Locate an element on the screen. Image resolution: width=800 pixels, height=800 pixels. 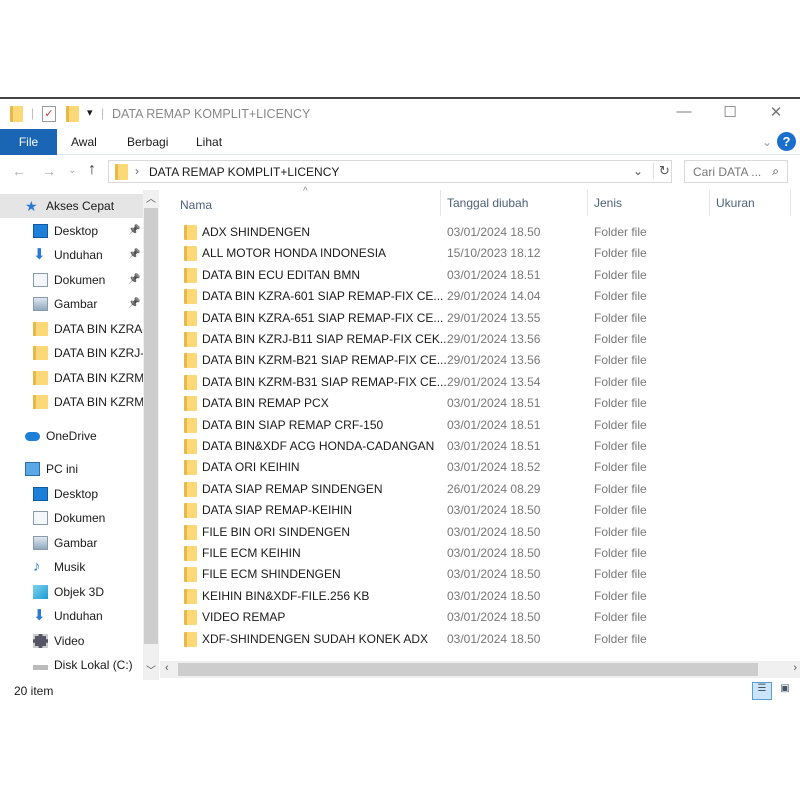
up-button: ↑ is located at coordinates (92, 170).